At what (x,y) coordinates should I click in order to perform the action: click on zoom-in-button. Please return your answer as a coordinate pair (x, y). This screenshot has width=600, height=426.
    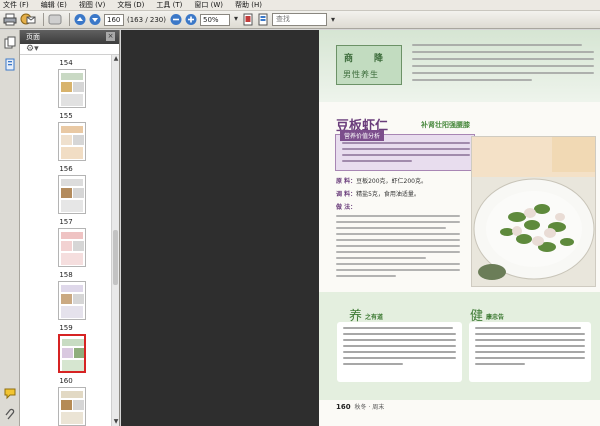
    Looking at the image, I should click on (191, 20).